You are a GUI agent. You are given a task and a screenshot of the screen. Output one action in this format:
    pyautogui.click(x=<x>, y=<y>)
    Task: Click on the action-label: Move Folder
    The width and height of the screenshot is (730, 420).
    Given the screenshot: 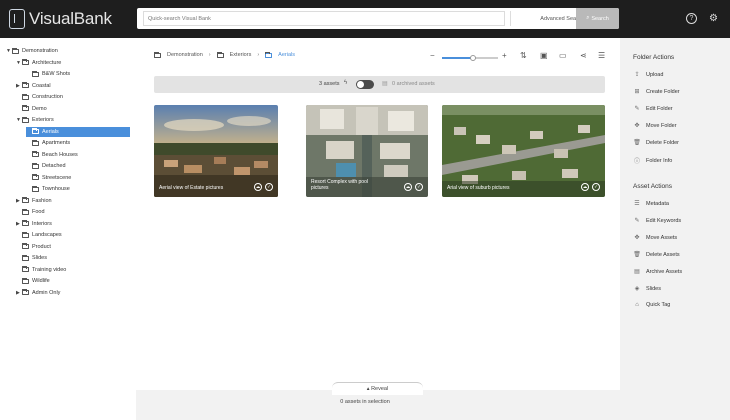 What is the action you would take?
    pyautogui.click(x=661, y=125)
    